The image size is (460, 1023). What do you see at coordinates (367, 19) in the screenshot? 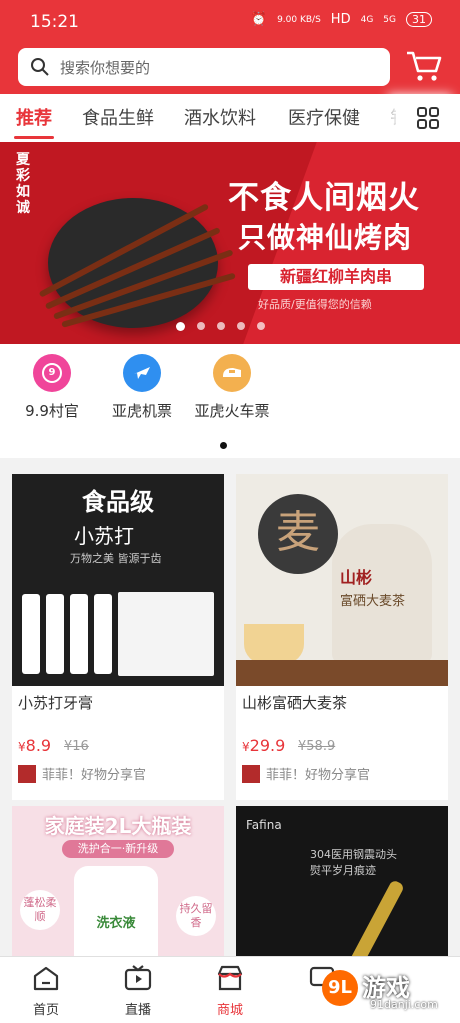
I see `signal-4g: 4G` at bounding box center [367, 19].